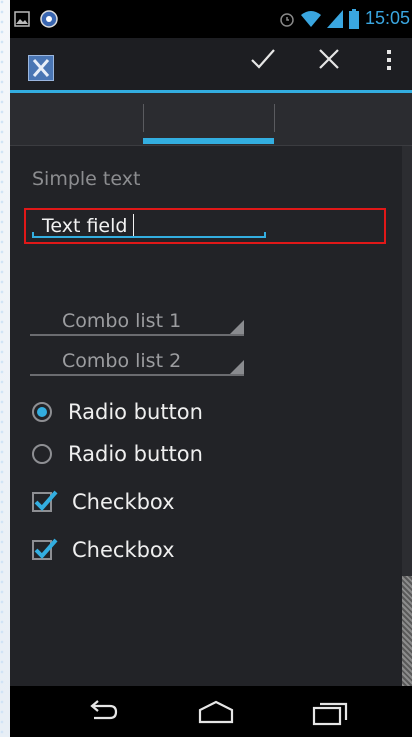  I want to click on scrollbar-thumb, so click(407, 631).